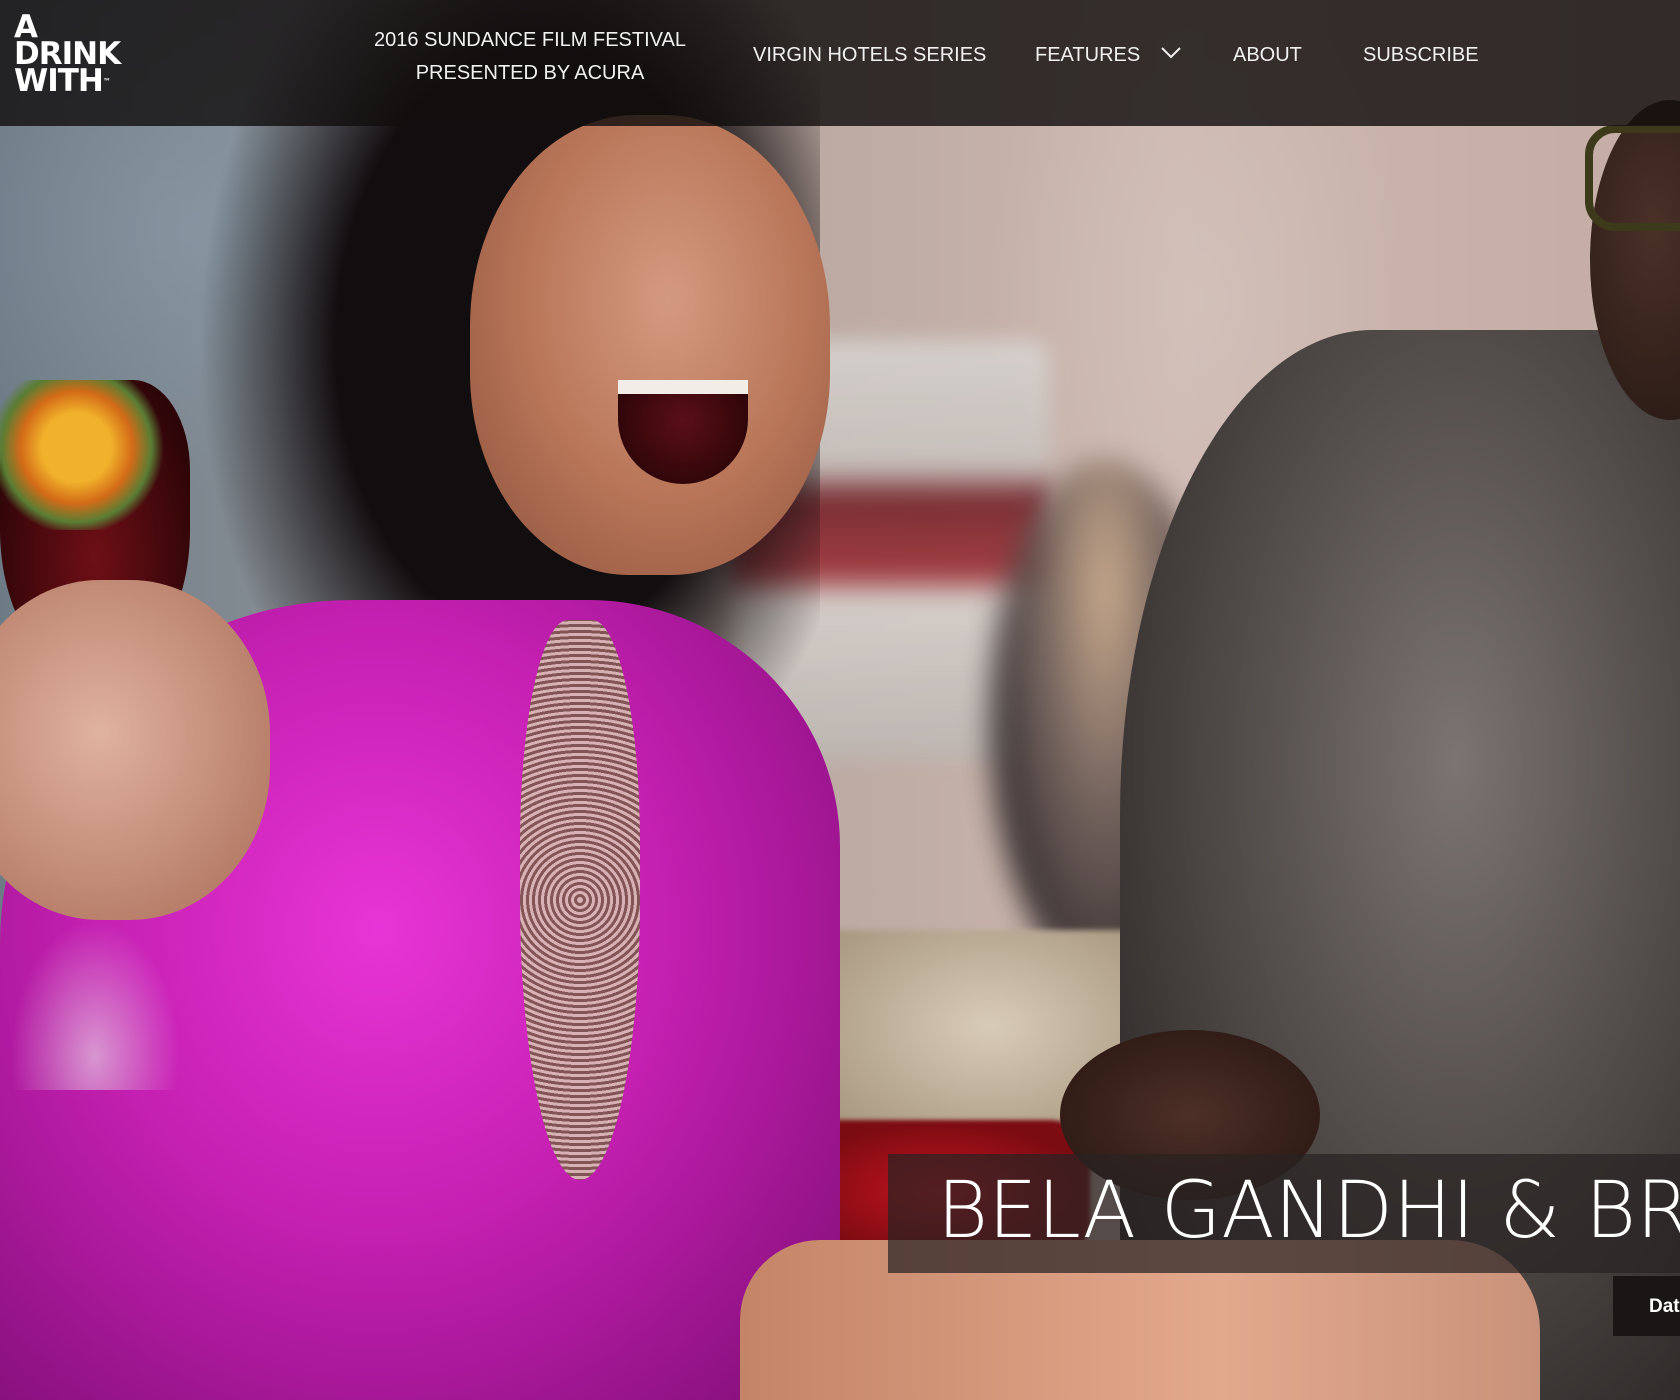 The width and height of the screenshot is (1680, 1400). Describe the element at coordinates (650, 345) in the screenshot. I see `woman-face` at that location.